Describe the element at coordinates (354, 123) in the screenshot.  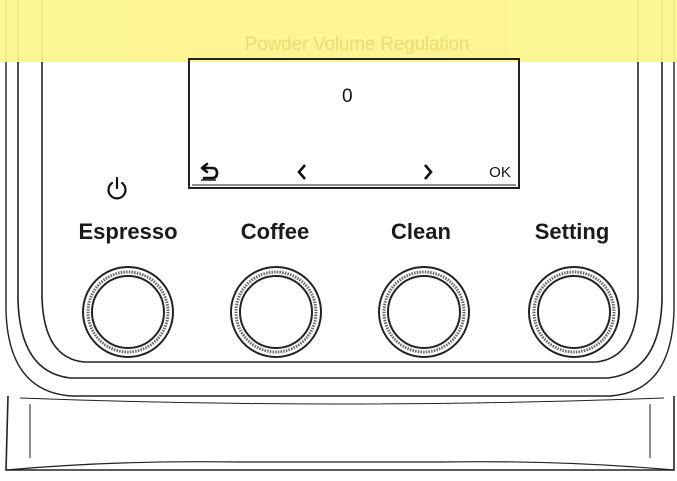
I see `lcd-display` at that location.